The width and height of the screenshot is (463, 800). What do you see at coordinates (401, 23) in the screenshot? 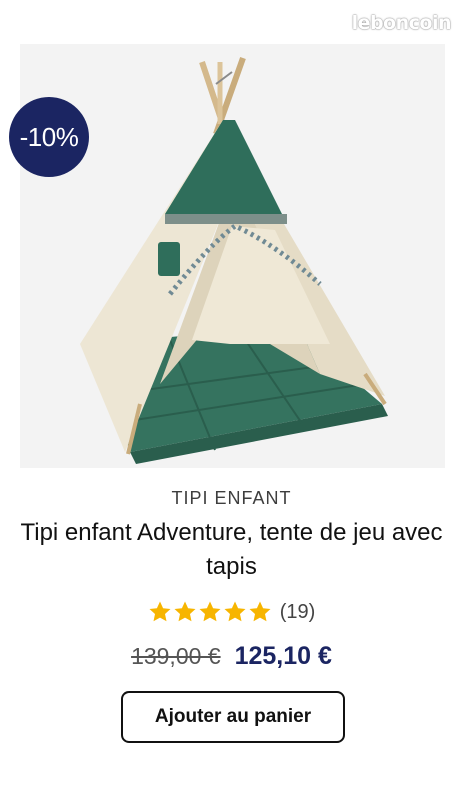
I see `leboncoin-watermark: leboncoin` at bounding box center [401, 23].